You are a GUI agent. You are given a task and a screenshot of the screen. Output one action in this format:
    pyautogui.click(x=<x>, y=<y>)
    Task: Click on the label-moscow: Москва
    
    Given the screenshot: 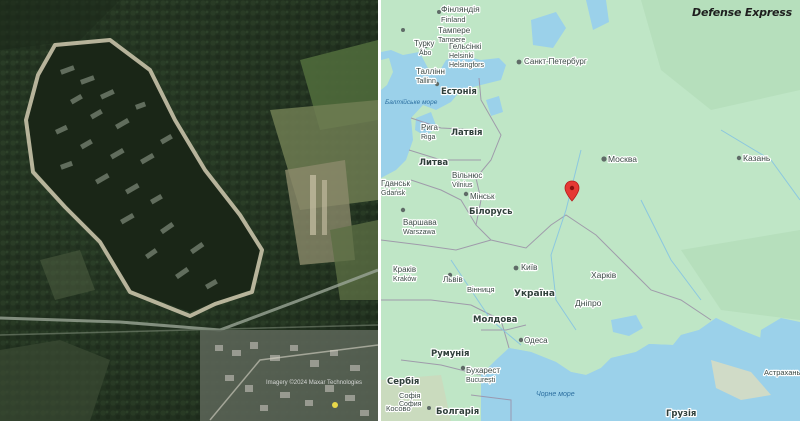 What is the action you would take?
    pyautogui.click(x=622, y=159)
    